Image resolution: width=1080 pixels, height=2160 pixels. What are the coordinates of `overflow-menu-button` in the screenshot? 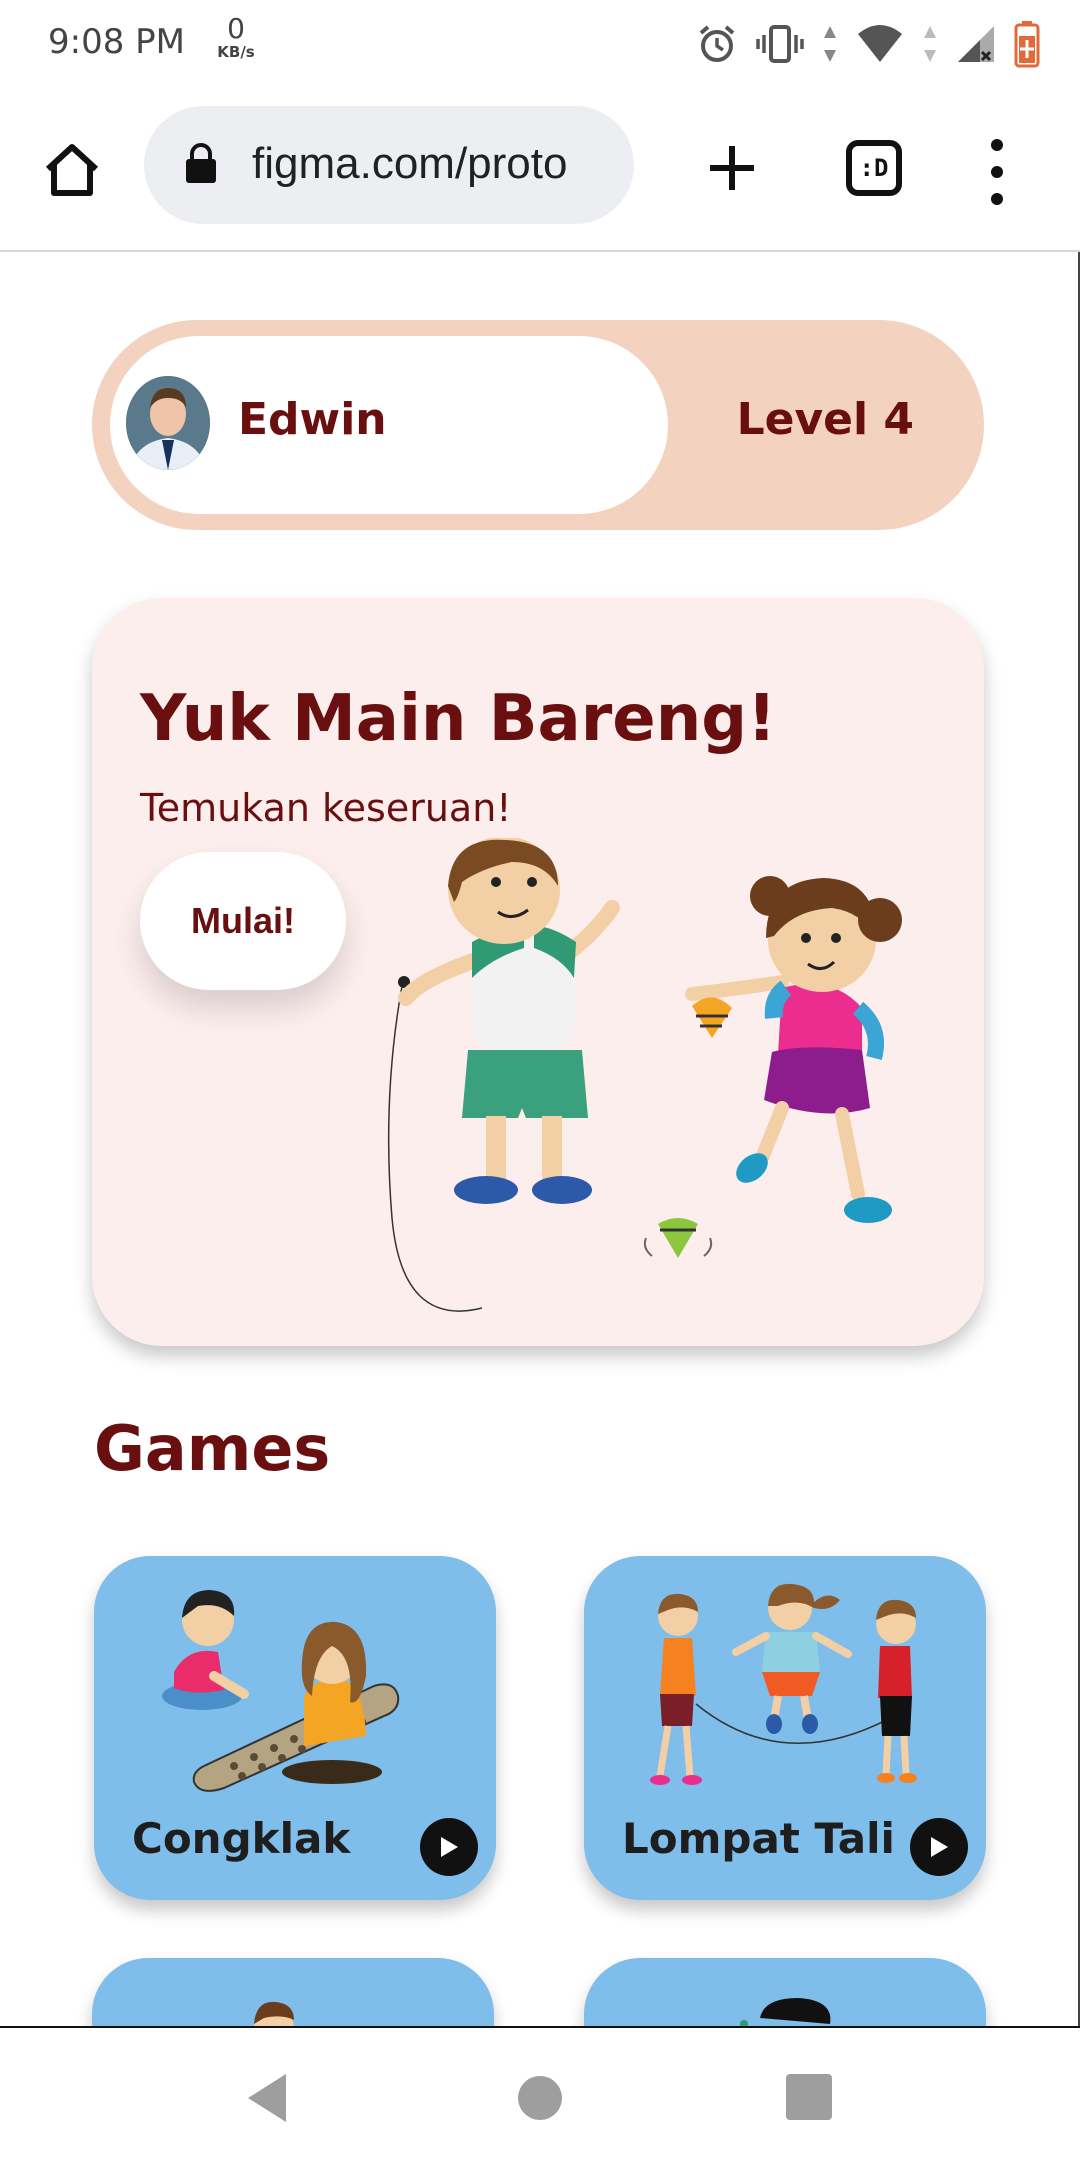 It's located at (997, 172).